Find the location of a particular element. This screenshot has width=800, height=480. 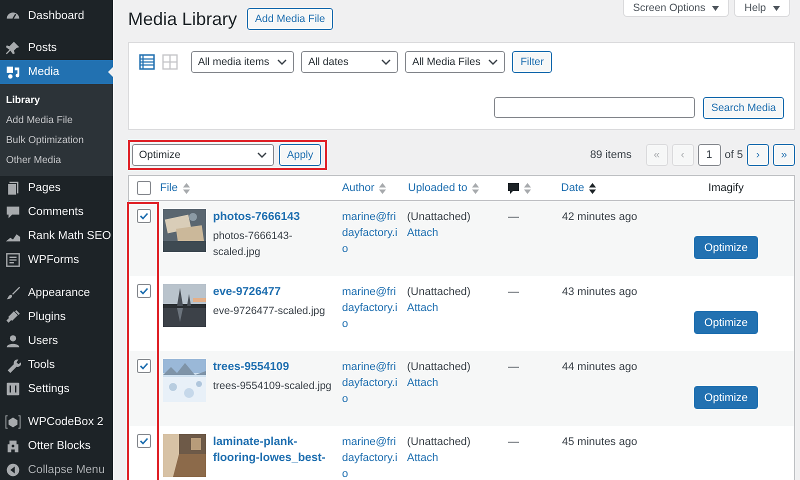

settings-icon is located at coordinates (13, 389).